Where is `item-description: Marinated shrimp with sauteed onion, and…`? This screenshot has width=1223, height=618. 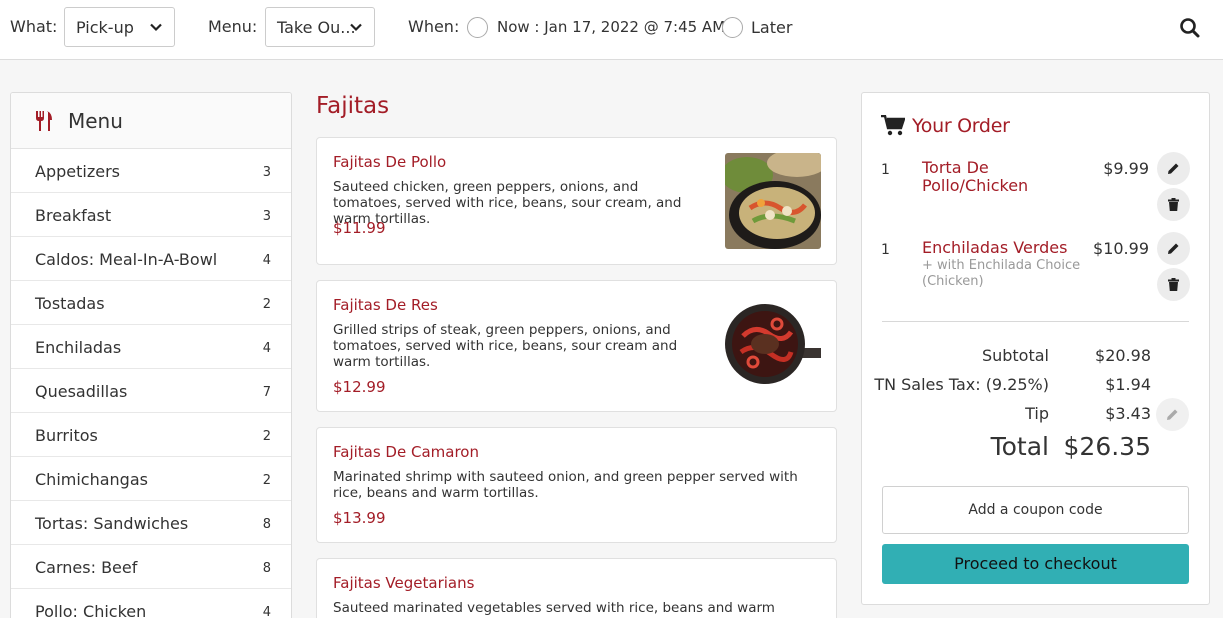
item-description: Marinated shrimp with sauteed onion, and… is located at coordinates (565, 485).